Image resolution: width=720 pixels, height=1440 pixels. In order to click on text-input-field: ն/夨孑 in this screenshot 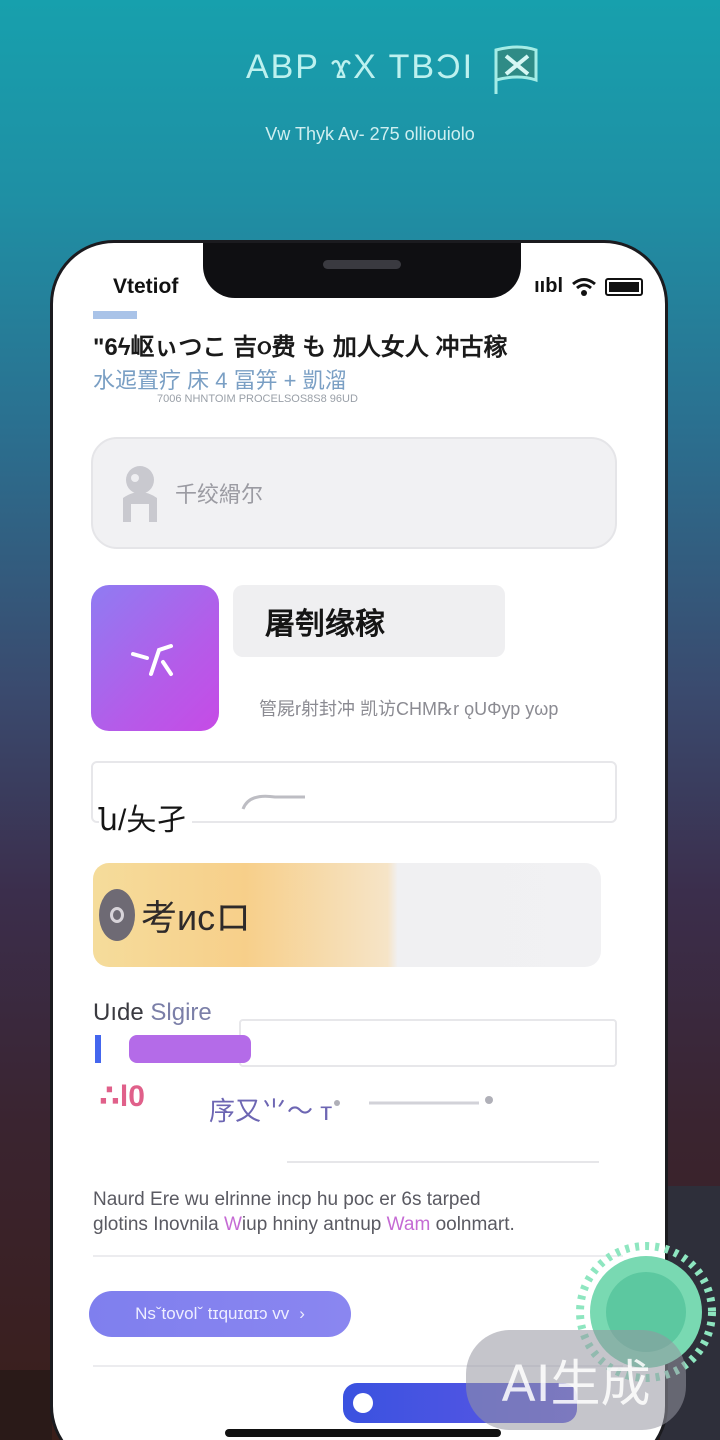, I will do `click(354, 800)`.